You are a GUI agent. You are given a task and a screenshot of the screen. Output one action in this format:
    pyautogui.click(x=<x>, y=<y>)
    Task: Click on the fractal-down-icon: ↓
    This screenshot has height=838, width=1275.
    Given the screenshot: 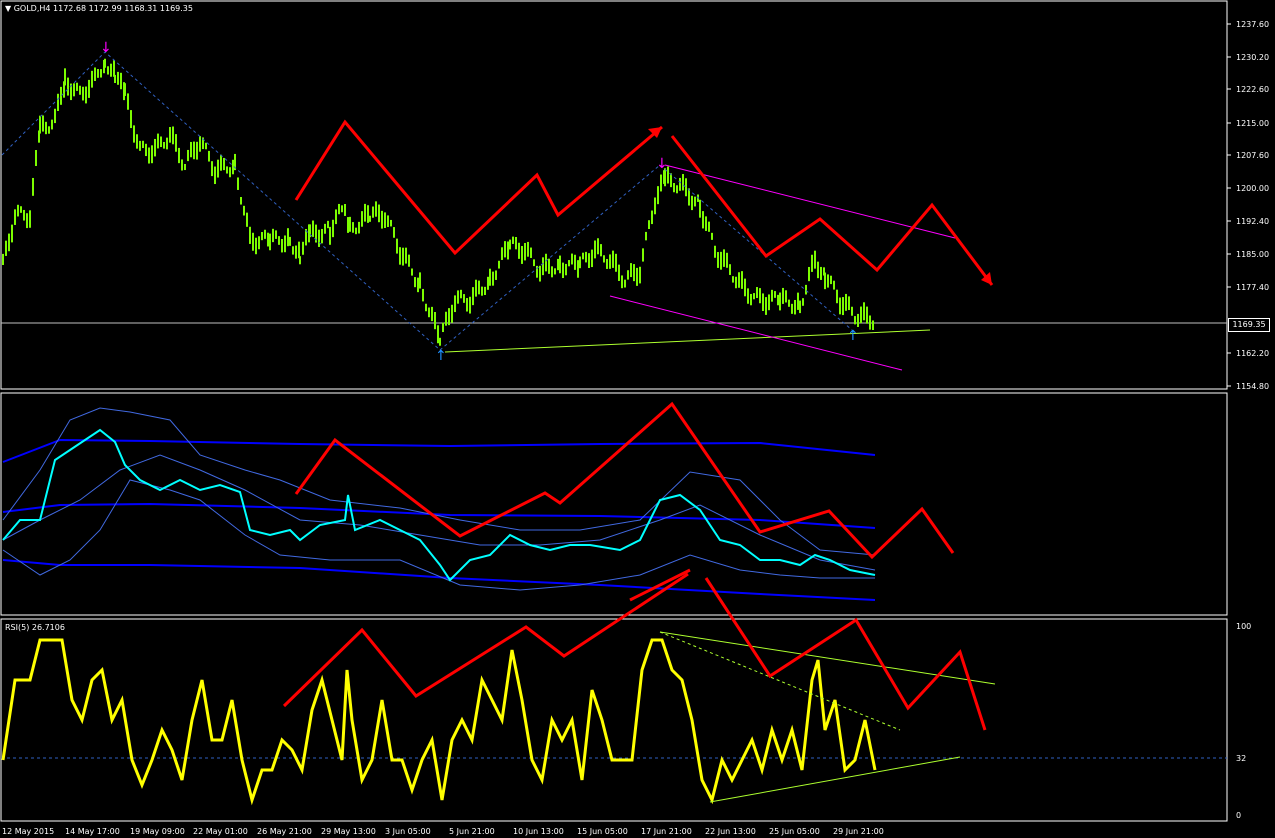 What is the action you would take?
    pyautogui.click(x=106, y=48)
    